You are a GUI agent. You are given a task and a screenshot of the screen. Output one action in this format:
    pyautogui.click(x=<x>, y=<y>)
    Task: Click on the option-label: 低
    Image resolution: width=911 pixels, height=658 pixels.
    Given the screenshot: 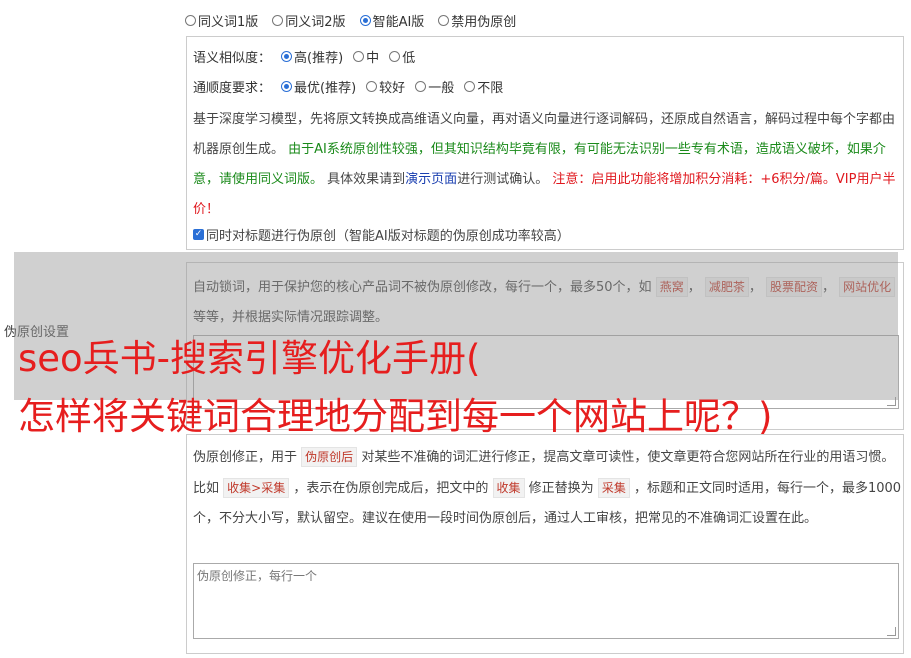 What is the action you would take?
    pyautogui.click(x=409, y=58)
    